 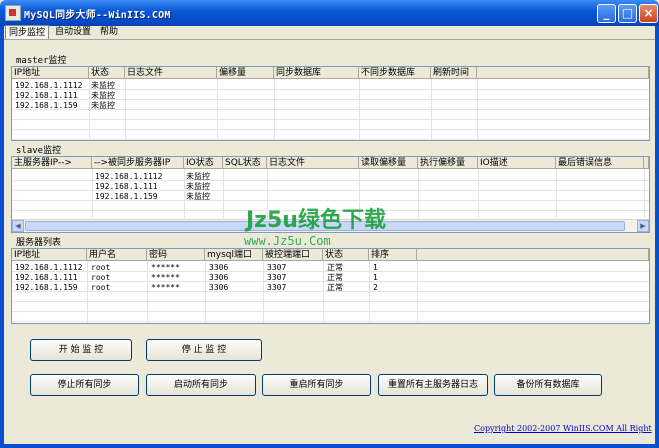 What do you see at coordinates (329, 446) in the screenshot?
I see `window-frame-bottom` at bounding box center [329, 446].